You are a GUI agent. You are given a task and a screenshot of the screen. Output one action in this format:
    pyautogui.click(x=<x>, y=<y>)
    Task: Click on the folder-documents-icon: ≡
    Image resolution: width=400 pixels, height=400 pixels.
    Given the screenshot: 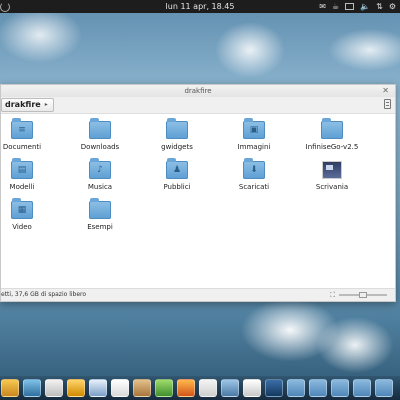 What is the action you would take?
    pyautogui.click(x=22, y=128)
    